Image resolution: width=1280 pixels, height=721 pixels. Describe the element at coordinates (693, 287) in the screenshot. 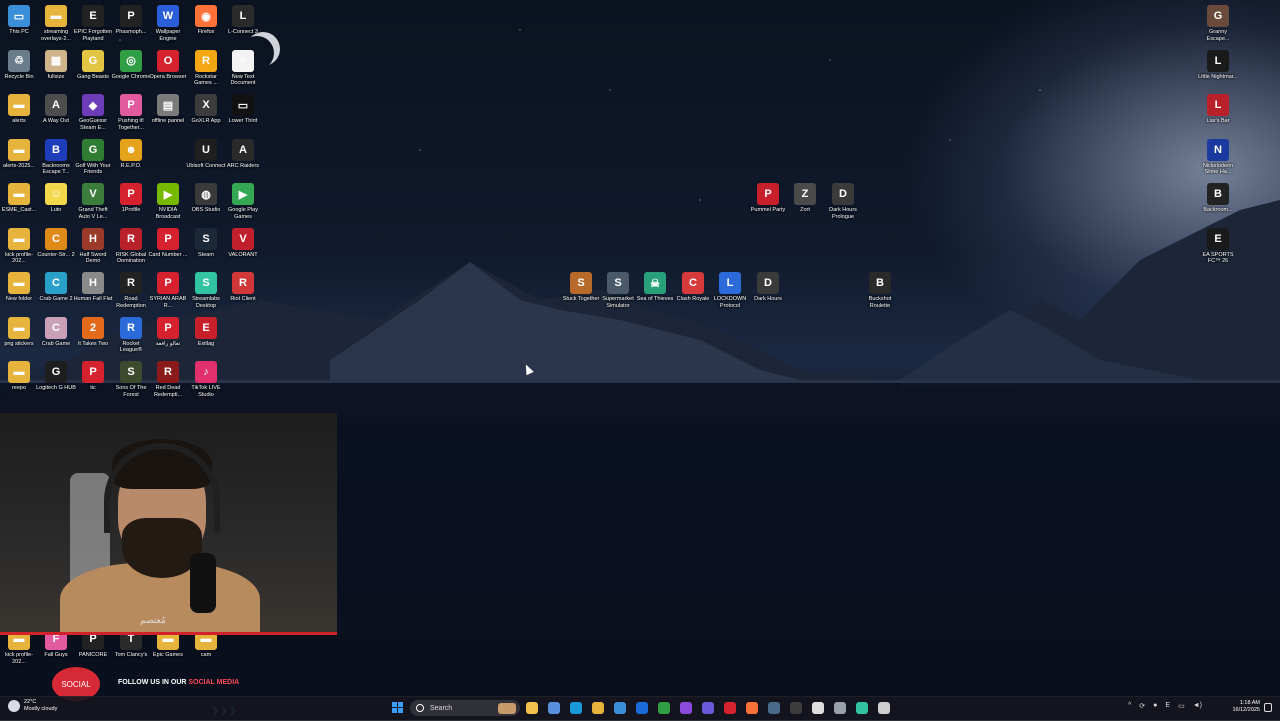

I see `desktop-icon: C Clash Royale` at that location.